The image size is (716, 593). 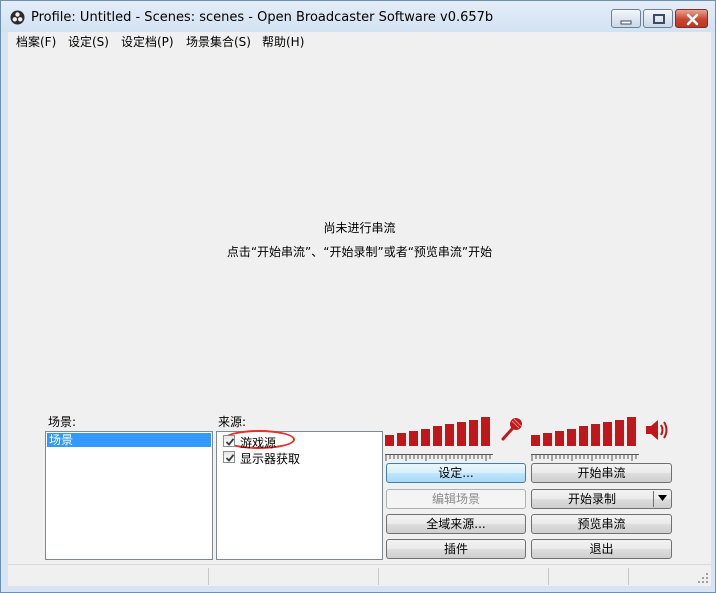 I want to click on obs-logo-icon, so click(x=17, y=17).